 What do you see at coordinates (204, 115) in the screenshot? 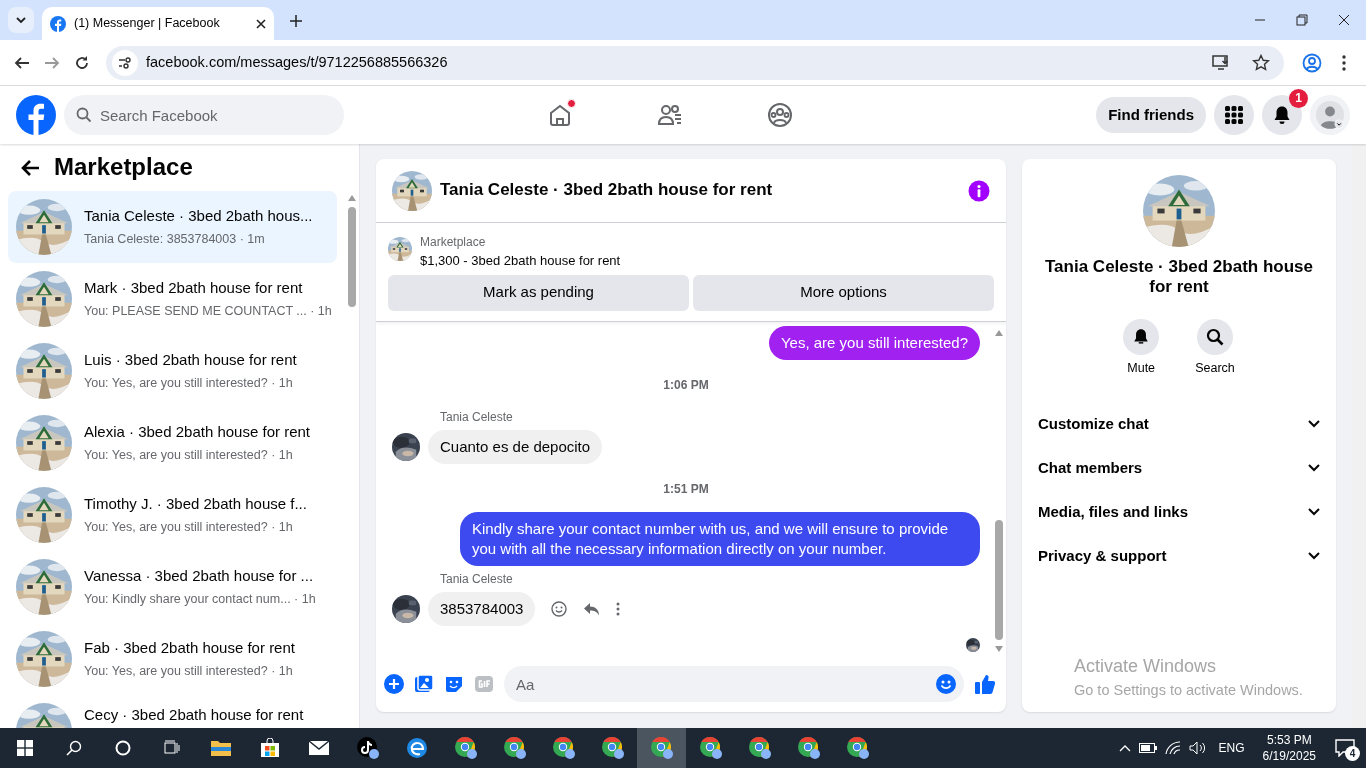
I see `search-field: Search Facebook` at bounding box center [204, 115].